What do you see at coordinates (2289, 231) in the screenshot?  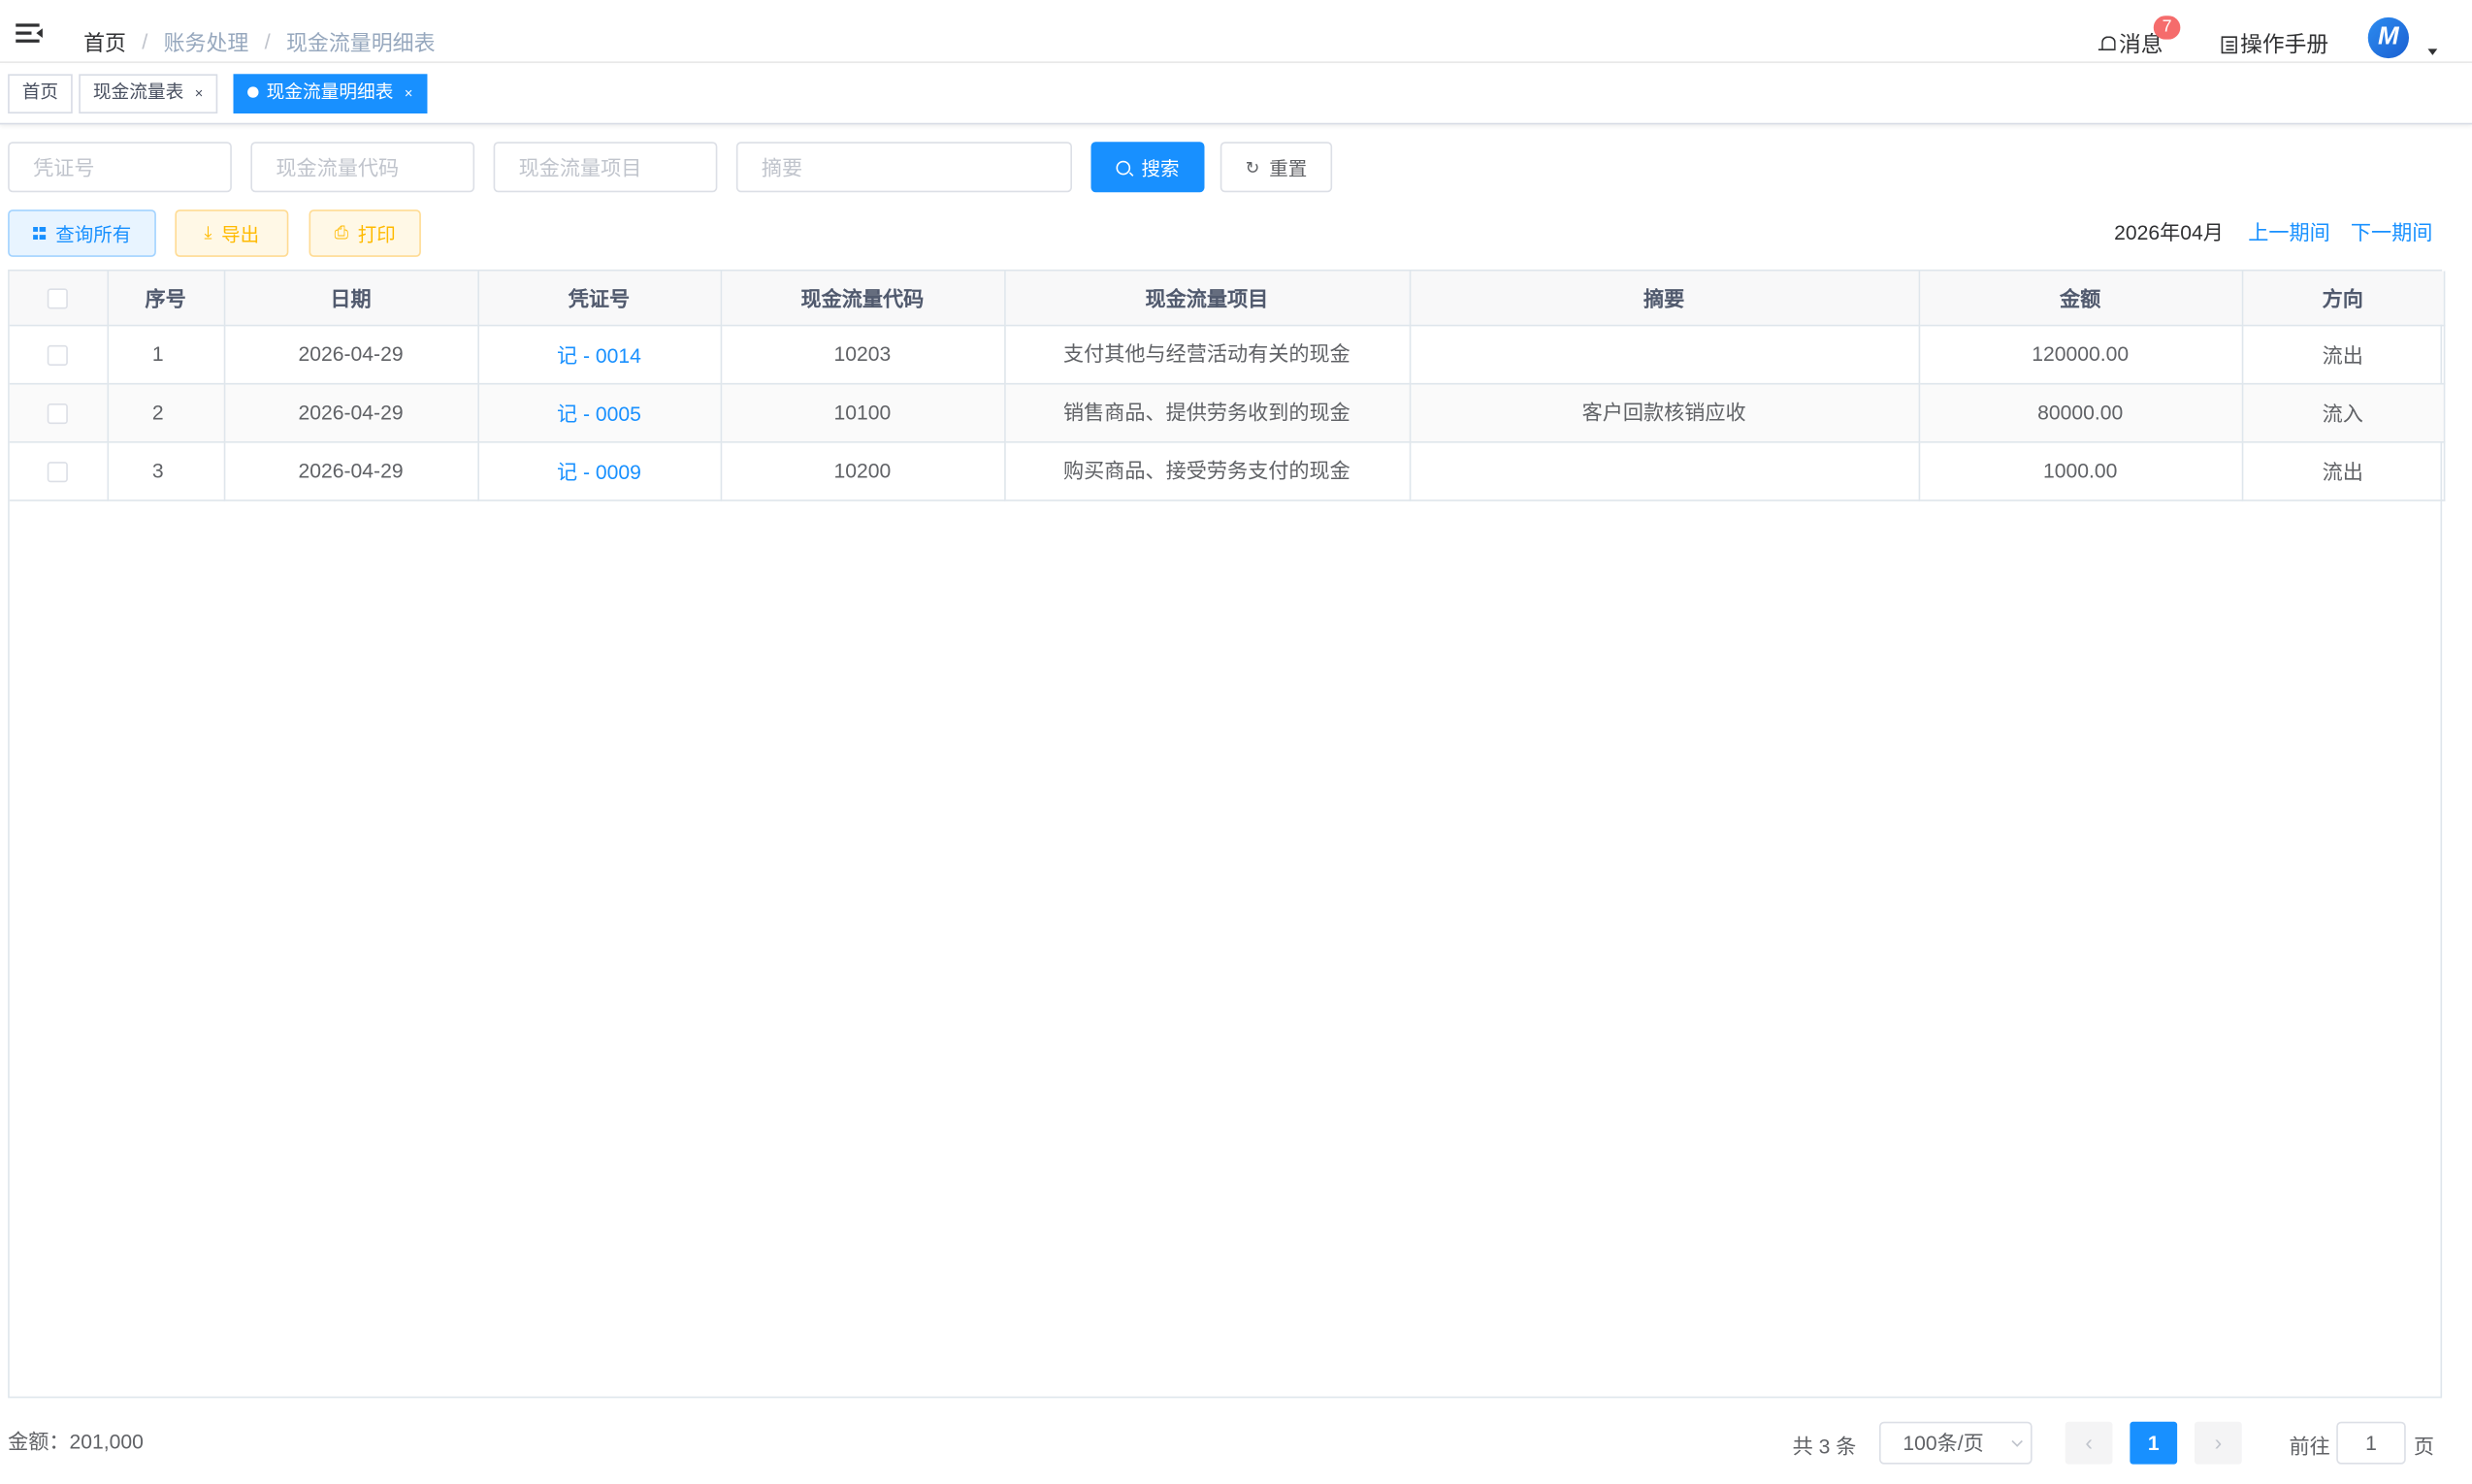 I see `prev-period-link: 上一期间` at bounding box center [2289, 231].